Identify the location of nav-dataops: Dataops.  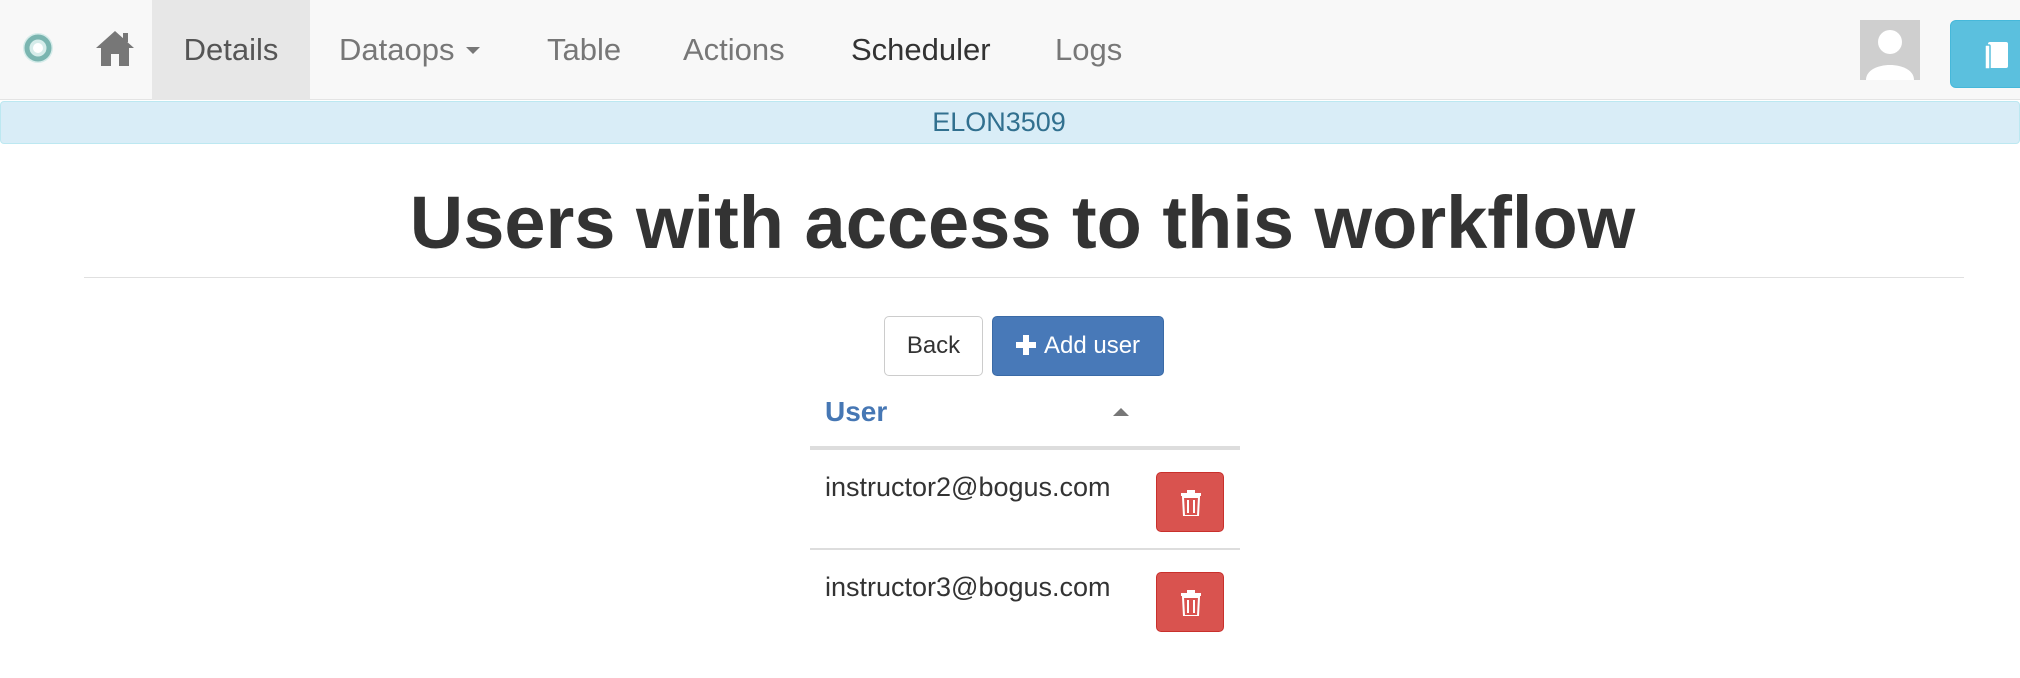
(410, 50).